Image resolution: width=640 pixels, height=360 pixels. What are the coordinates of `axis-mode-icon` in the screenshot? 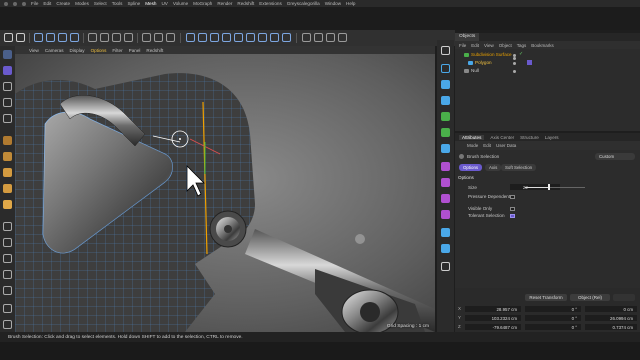 It's located at (7, 226).